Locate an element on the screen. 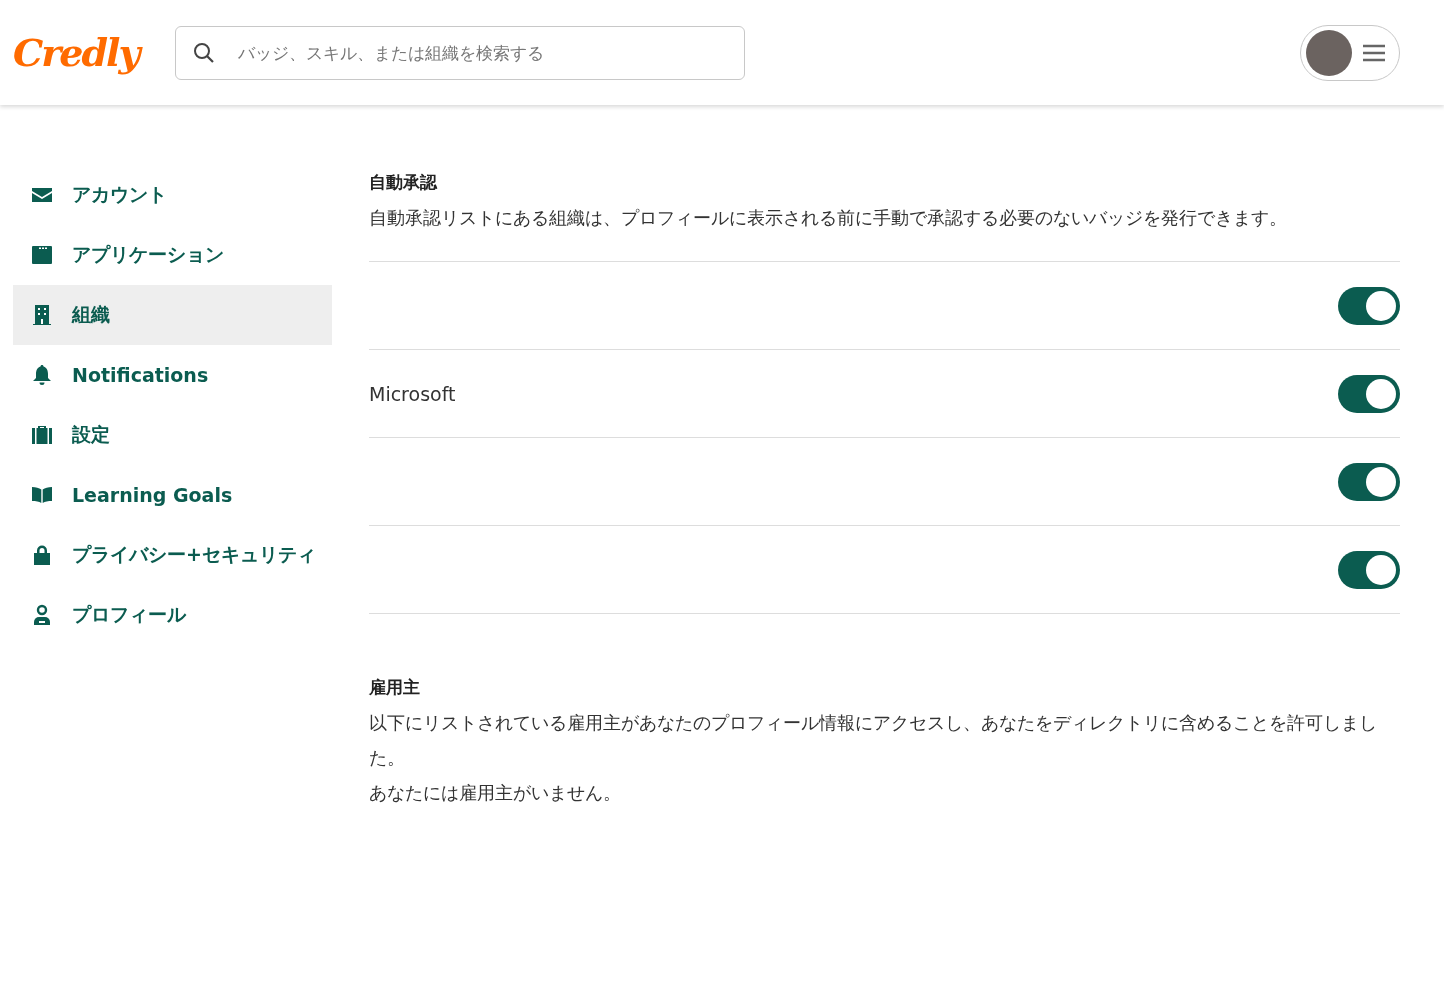 The height and width of the screenshot is (985, 1444). section-title: 自動承認 is located at coordinates (404, 182).